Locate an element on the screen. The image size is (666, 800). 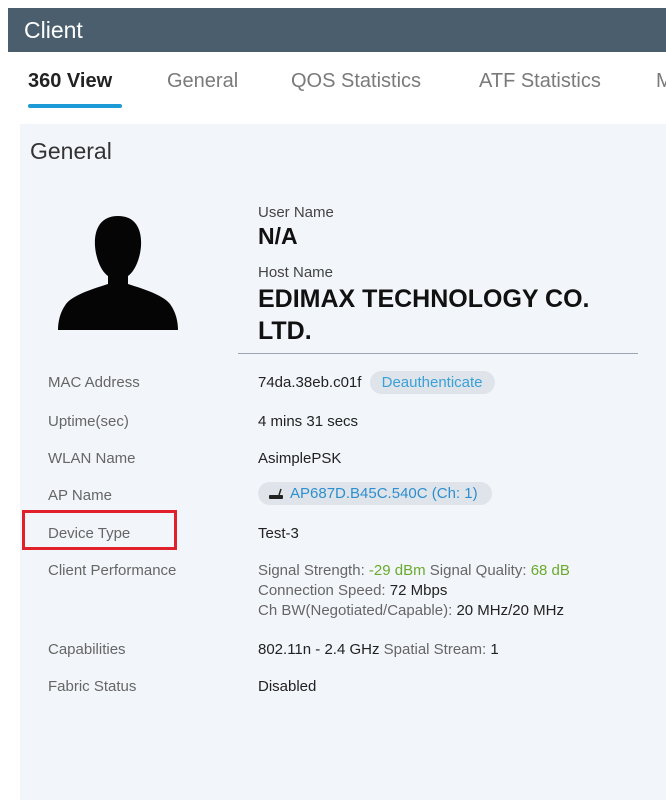
ap-name-link: AP687D.B45C.540C (Ch: 1) is located at coordinates (375, 493).